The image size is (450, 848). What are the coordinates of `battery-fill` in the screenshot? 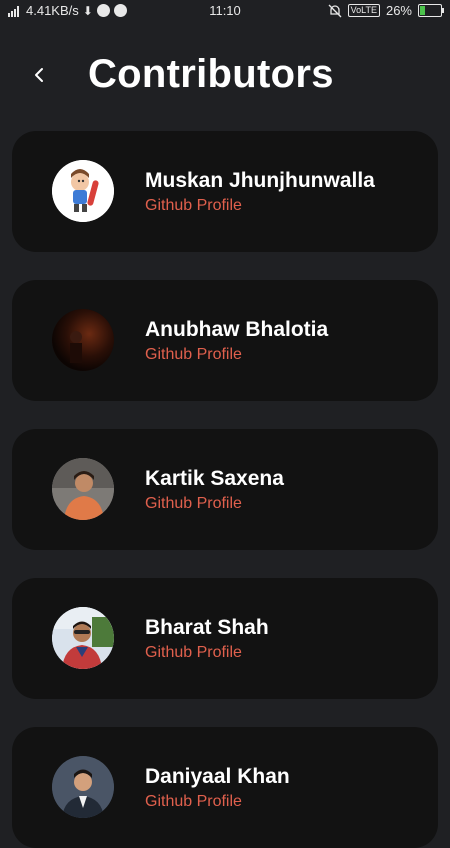 It's located at (422, 10).